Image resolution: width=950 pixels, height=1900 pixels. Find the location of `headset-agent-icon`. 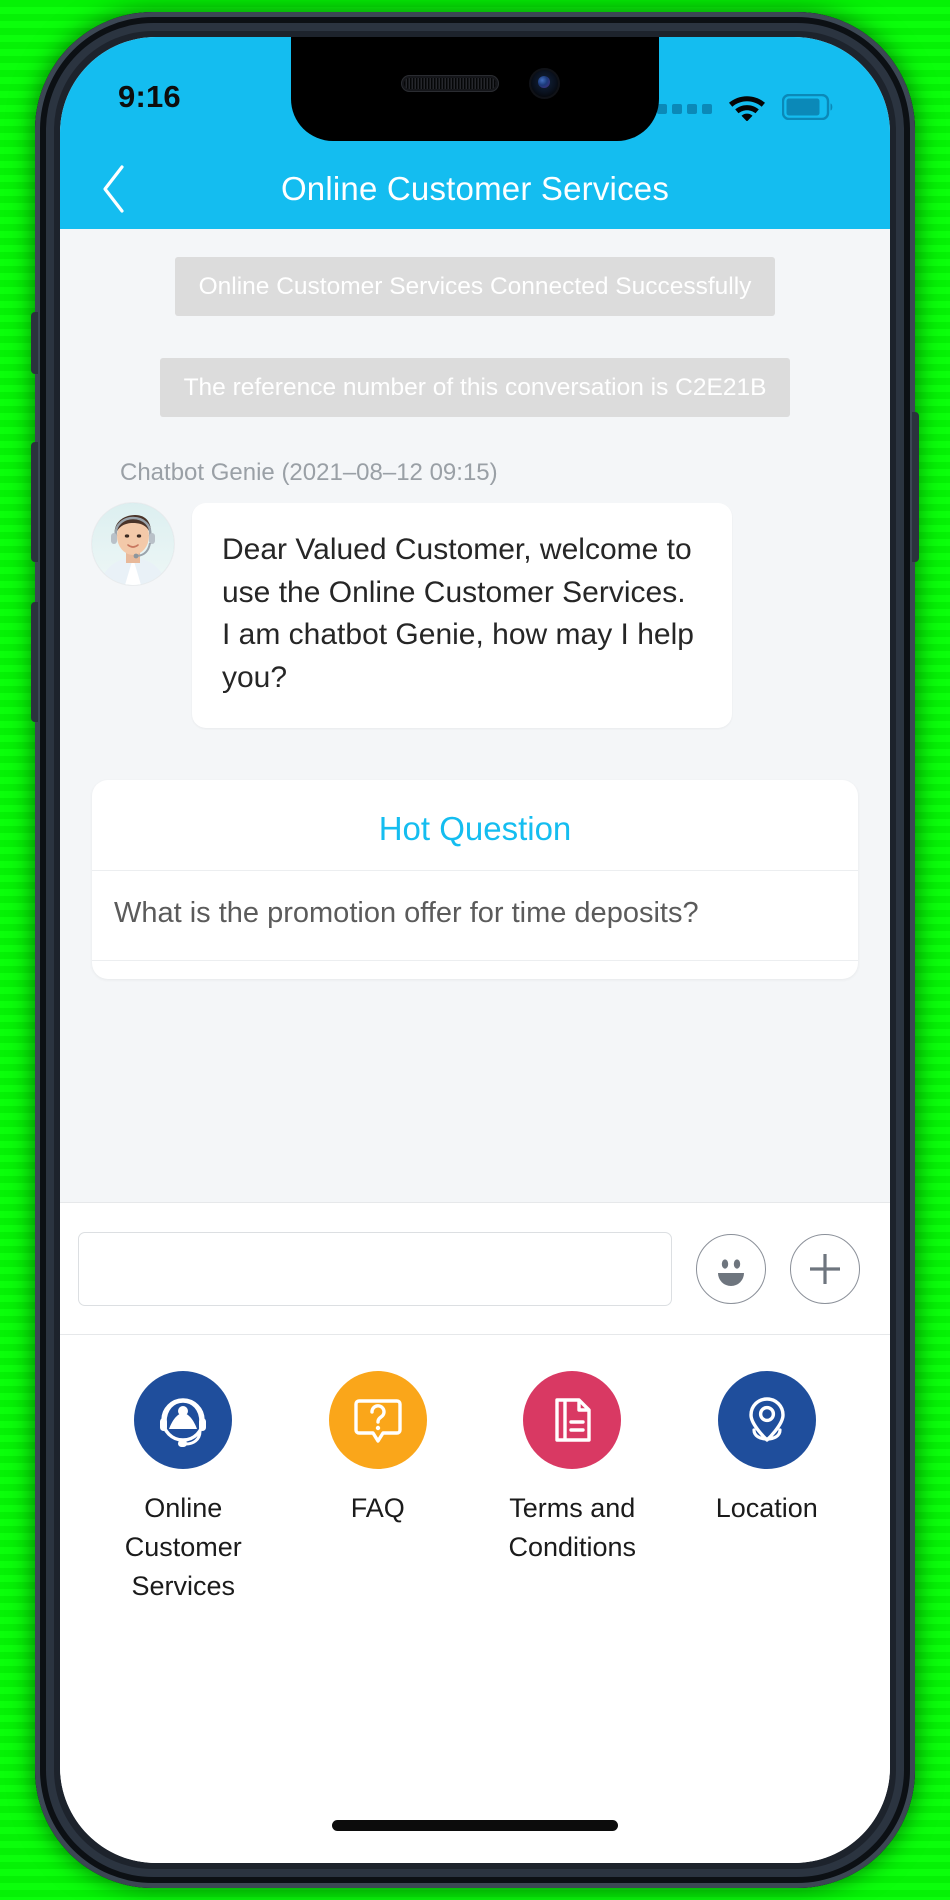

headset-agent-icon is located at coordinates (183, 1420).